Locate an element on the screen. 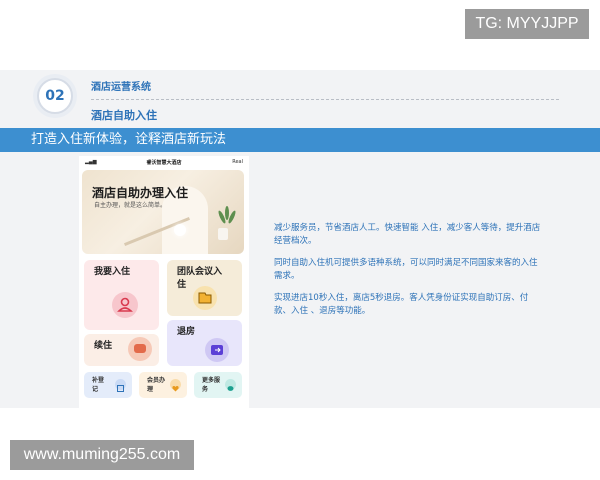  card-icon is located at coordinates (217, 350).